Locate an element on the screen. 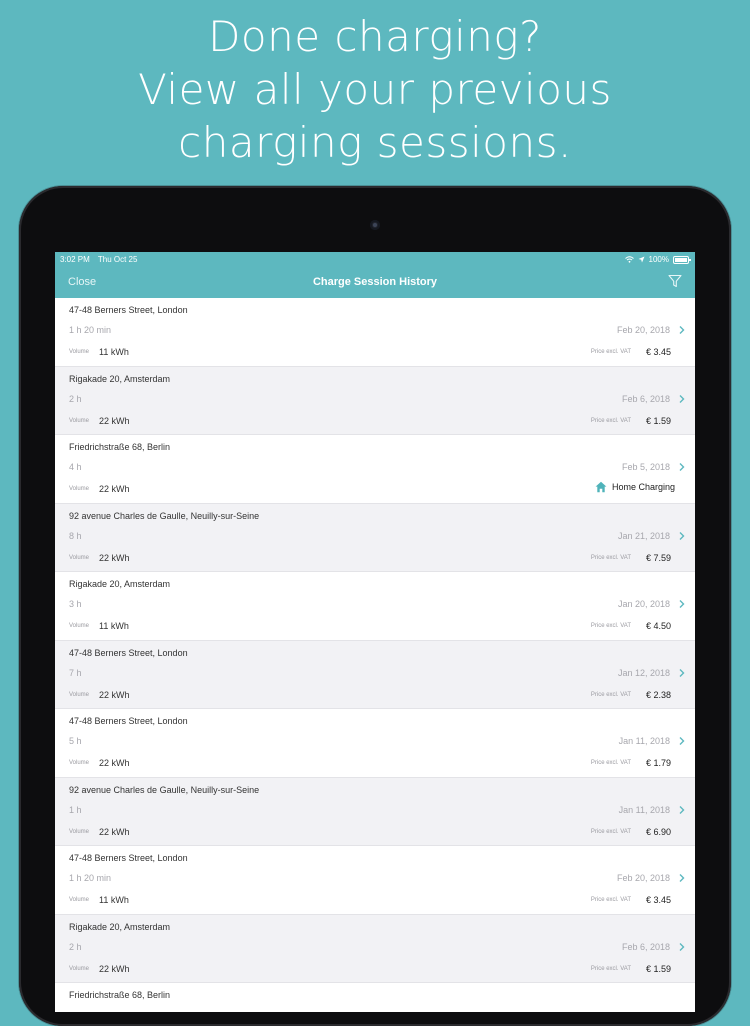 The width and height of the screenshot is (750, 1026). session-duration: 8 h is located at coordinates (75, 535).